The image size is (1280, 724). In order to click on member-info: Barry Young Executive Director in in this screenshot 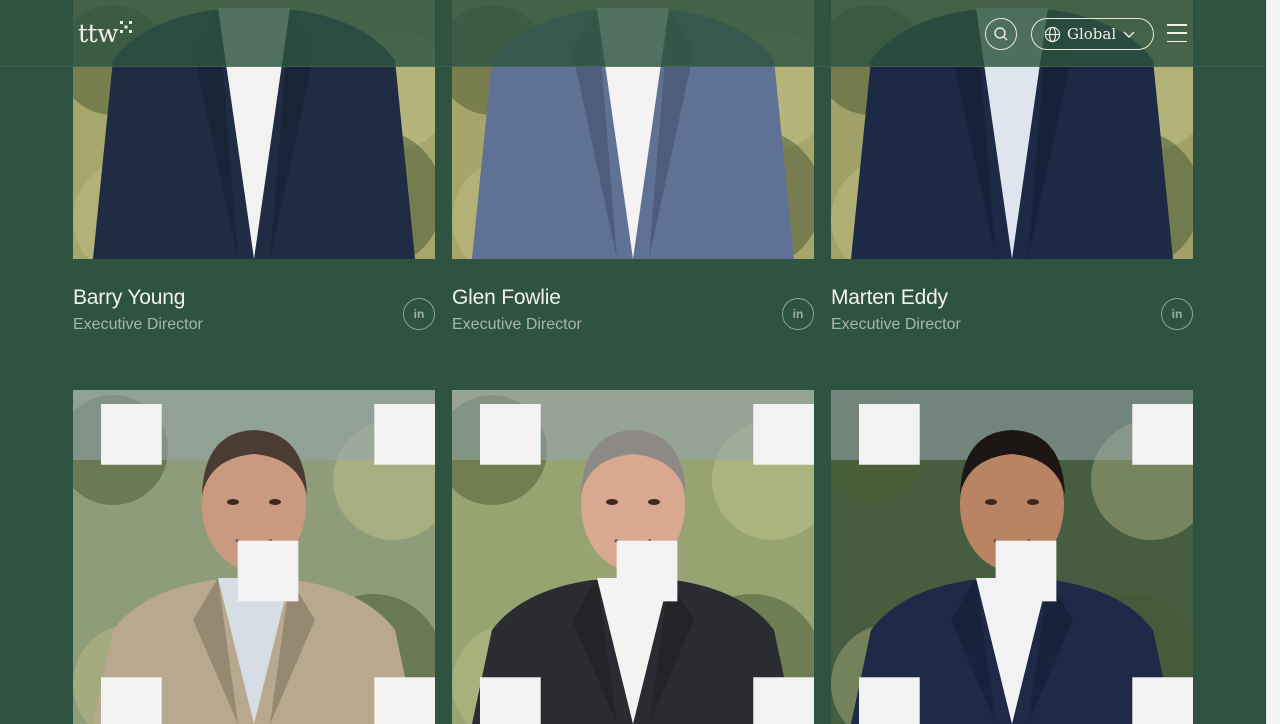, I will do `click(254, 314)`.